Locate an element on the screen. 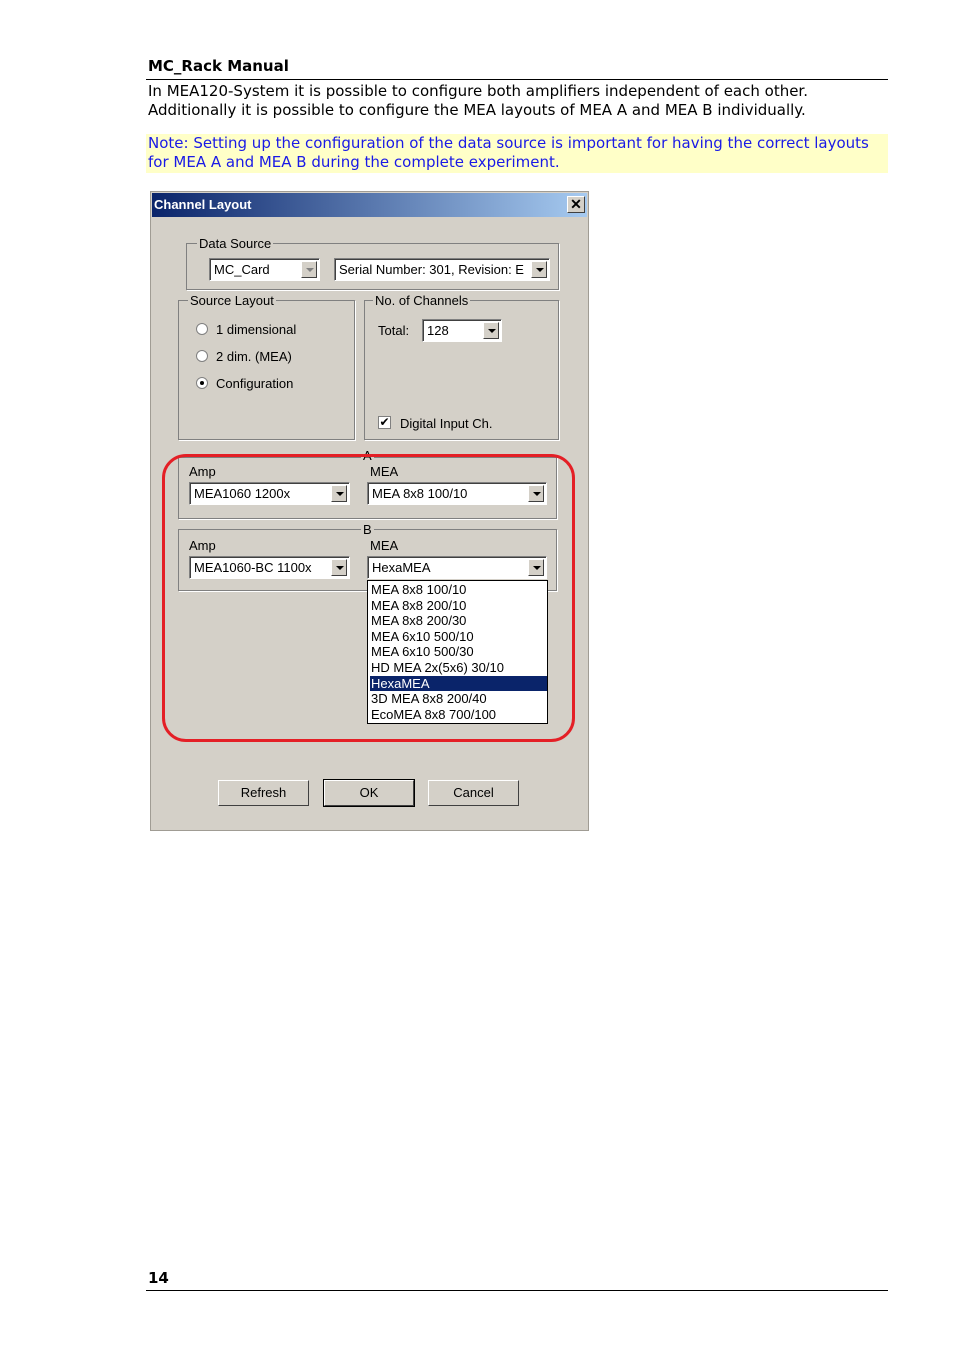 Image resolution: width=954 pixels, height=1350 pixels. page-header: MC_Rack Manual is located at coordinates (218, 66).